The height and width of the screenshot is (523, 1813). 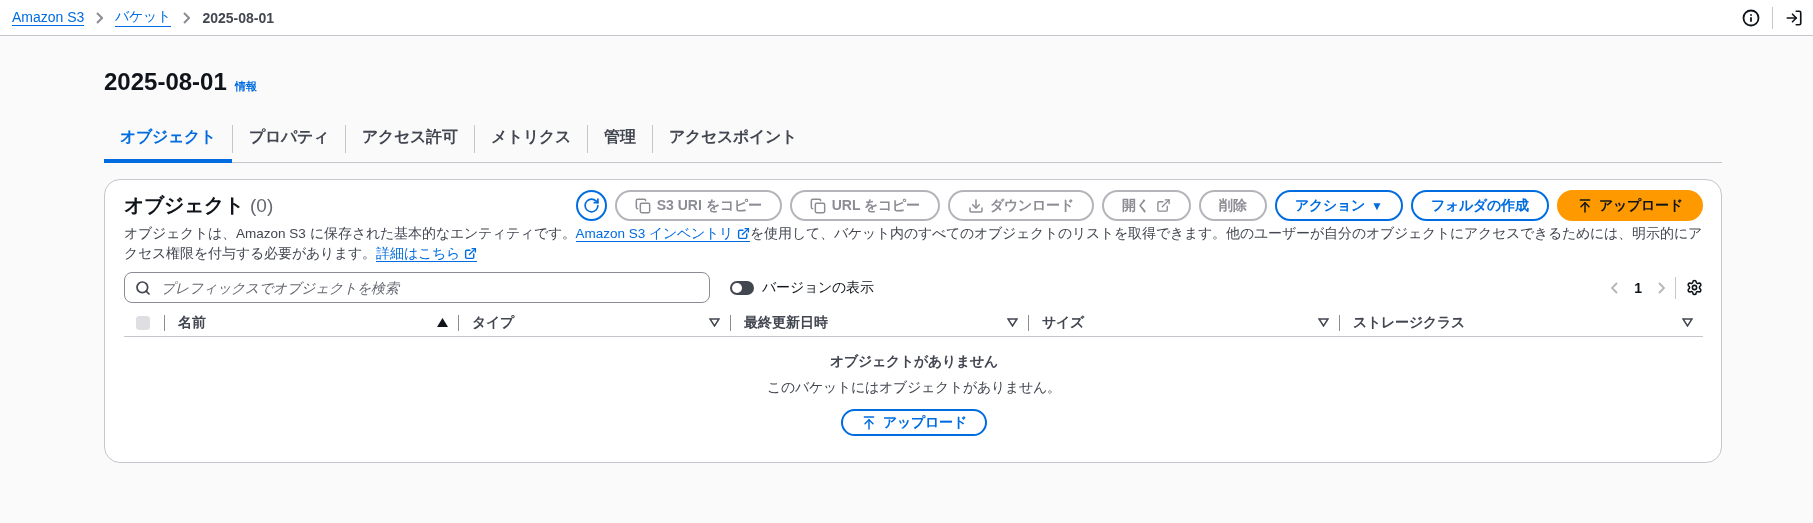 I want to click on column-header: タイプ, so click(x=493, y=322).